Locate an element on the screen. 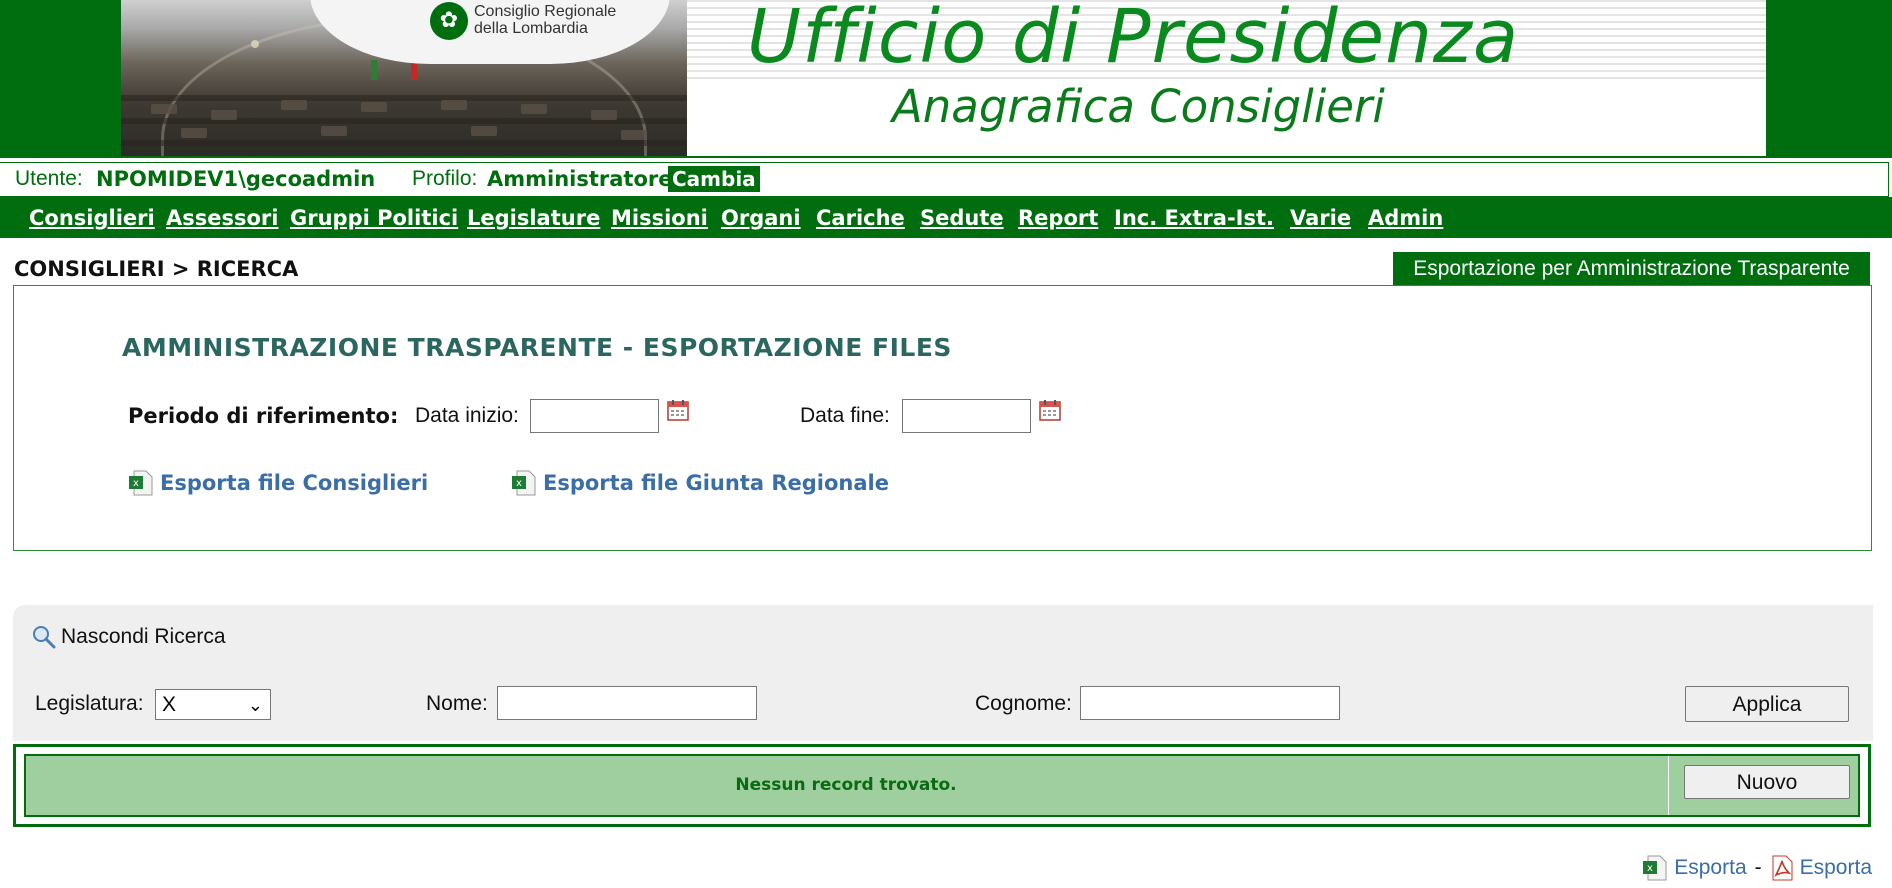 The width and height of the screenshot is (1892, 888). export-giunta-label: Esporta file Giunta Regionale is located at coordinates (716, 483).